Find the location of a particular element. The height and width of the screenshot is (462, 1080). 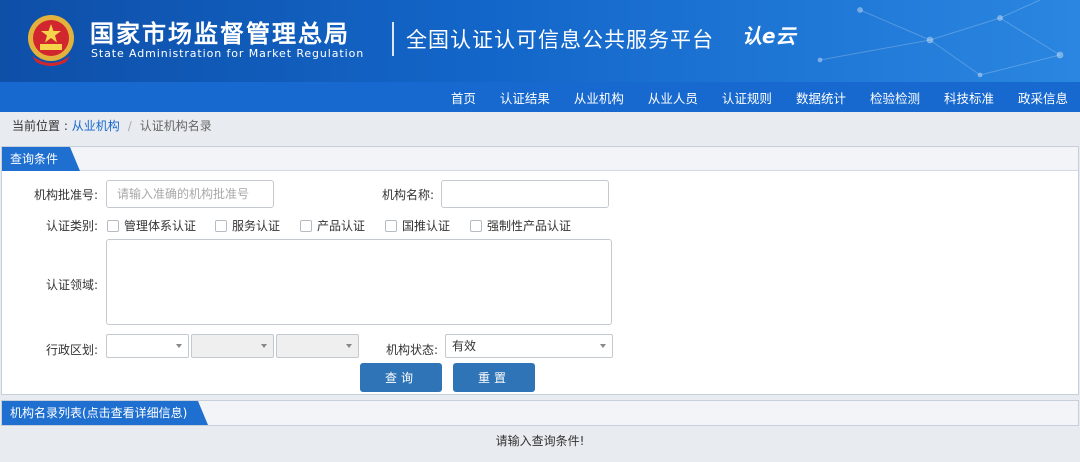

query-panel-title: 查询条件 is located at coordinates (34, 159).